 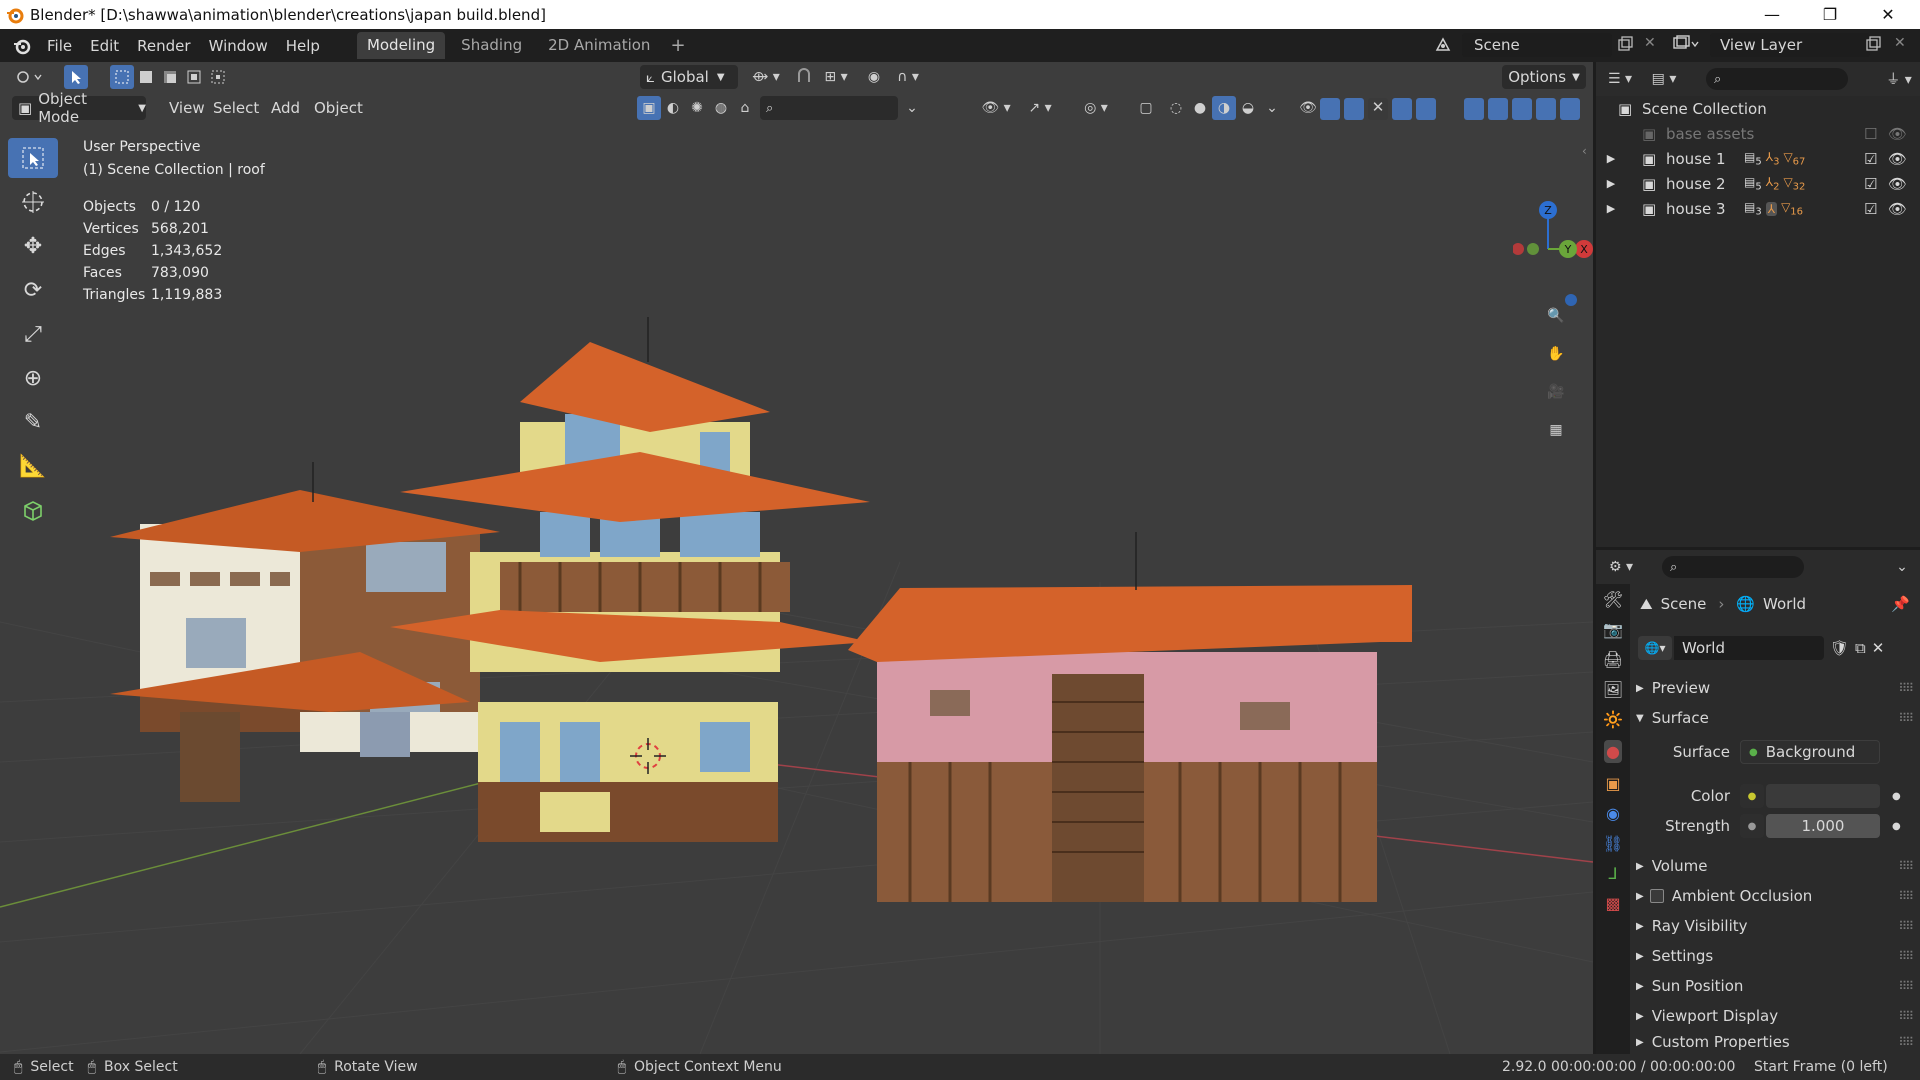 What do you see at coordinates (30, 77) in the screenshot?
I see `editor-type-icon` at bounding box center [30, 77].